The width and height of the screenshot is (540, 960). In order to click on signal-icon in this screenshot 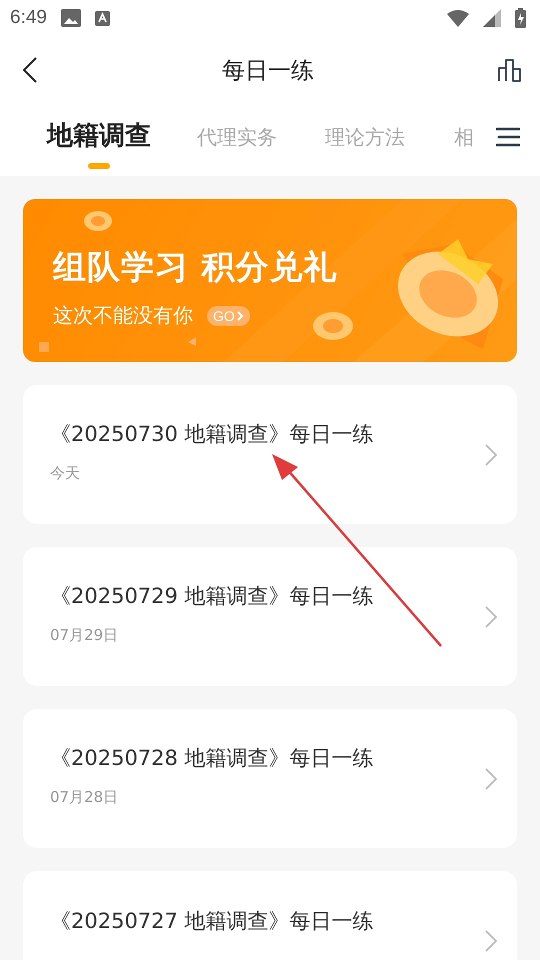, I will do `click(492, 18)`.